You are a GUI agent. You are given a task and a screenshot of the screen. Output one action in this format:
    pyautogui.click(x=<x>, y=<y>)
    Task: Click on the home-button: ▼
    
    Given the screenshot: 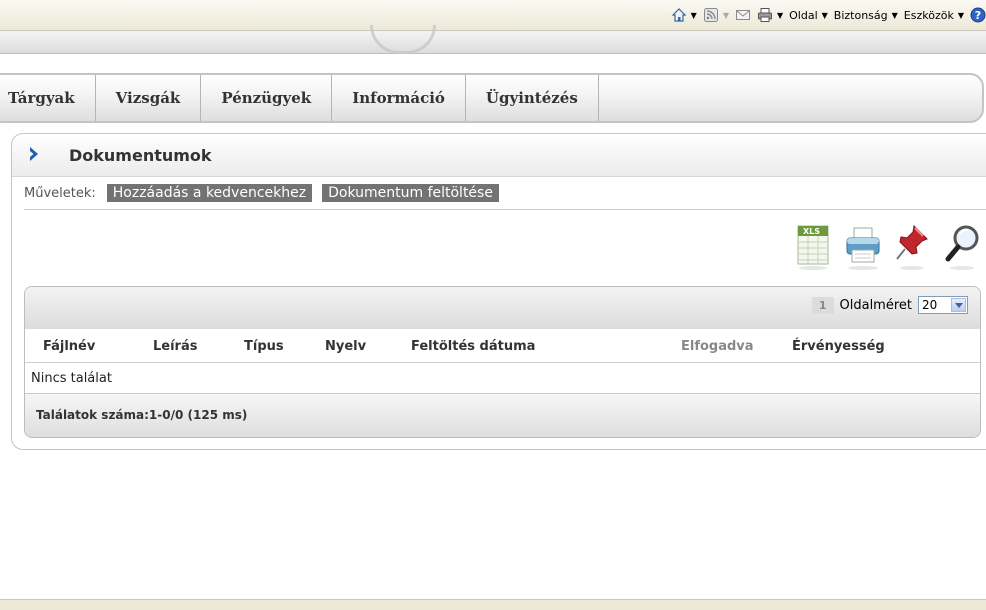 What is the action you would take?
    pyautogui.click(x=684, y=15)
    